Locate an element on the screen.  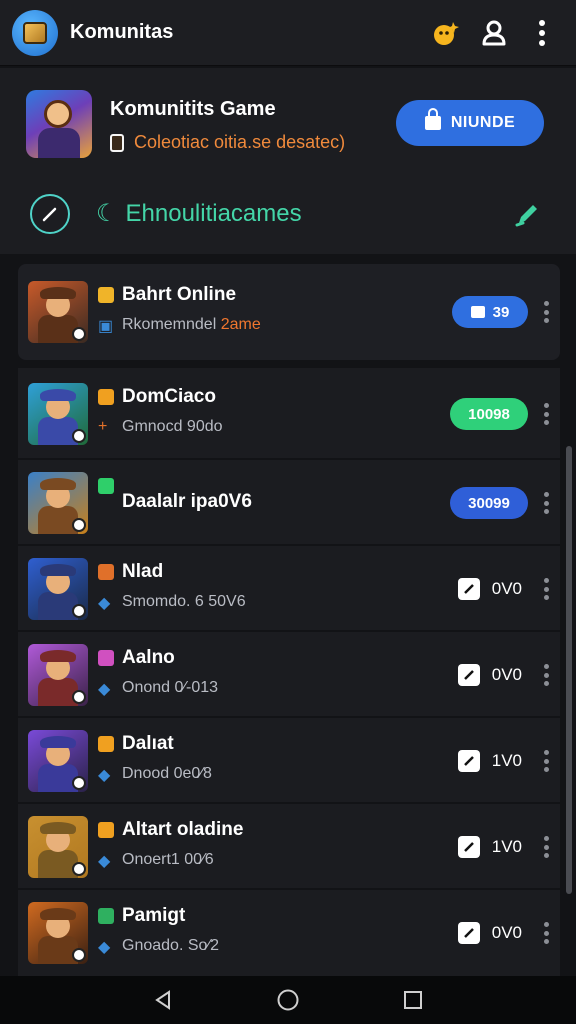
game-row: Nlad ◆ Smomdo. 6 50V6 0V0 is located at coordinates (289, 589).